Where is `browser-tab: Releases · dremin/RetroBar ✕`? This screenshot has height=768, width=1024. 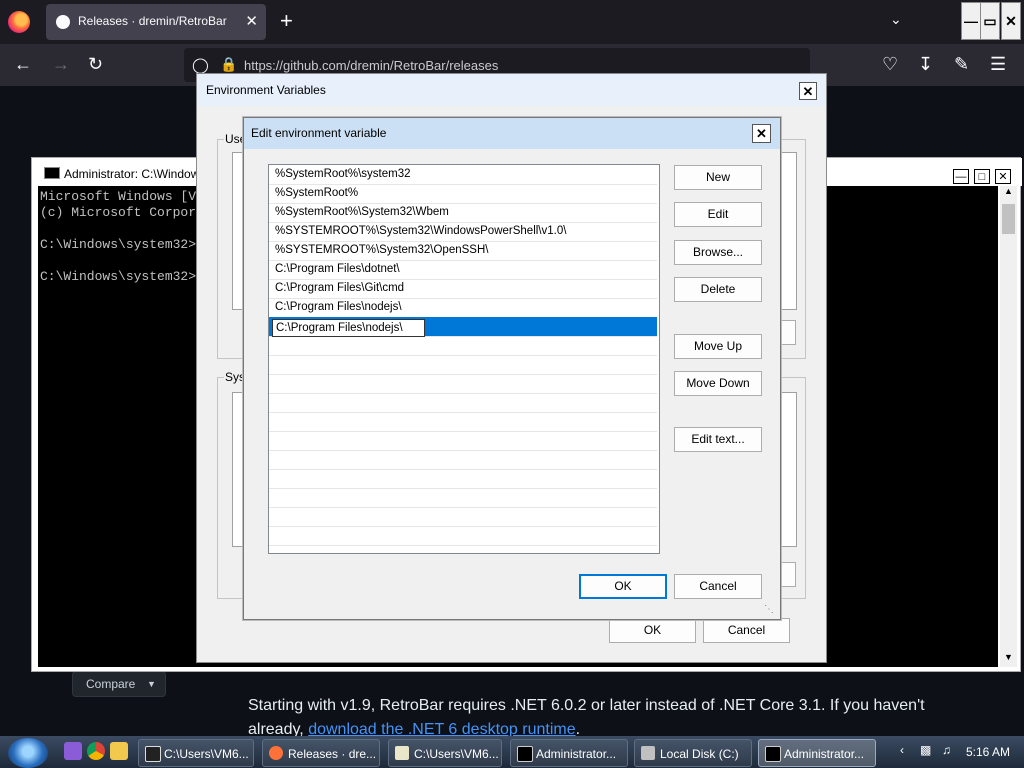 browser-tab: Releases · dremin/RetroBar ✕ is located at coordinates (156, 22).